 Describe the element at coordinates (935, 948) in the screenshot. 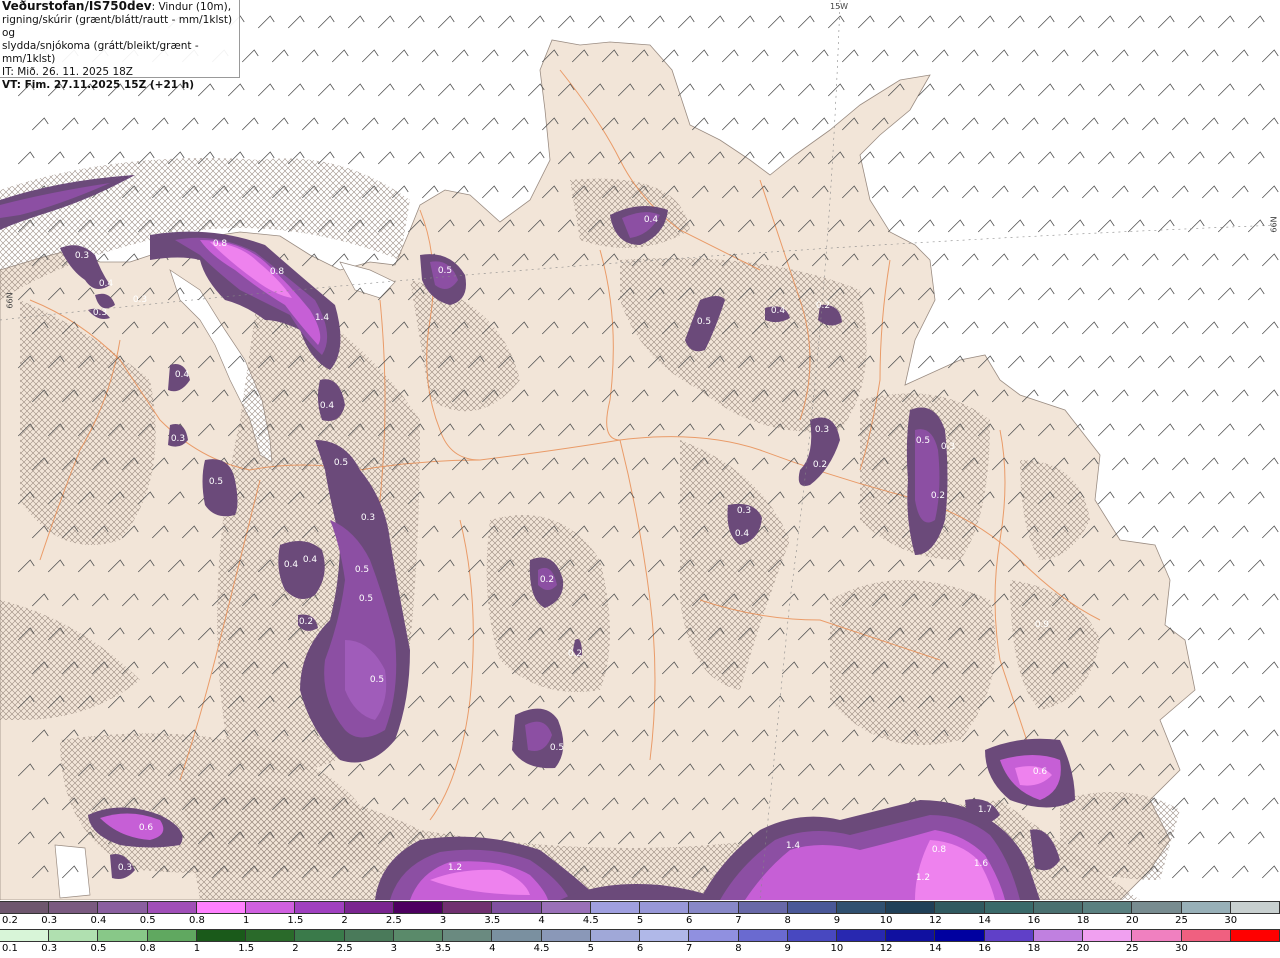

I see `legend-tick-label: 14` at that location.